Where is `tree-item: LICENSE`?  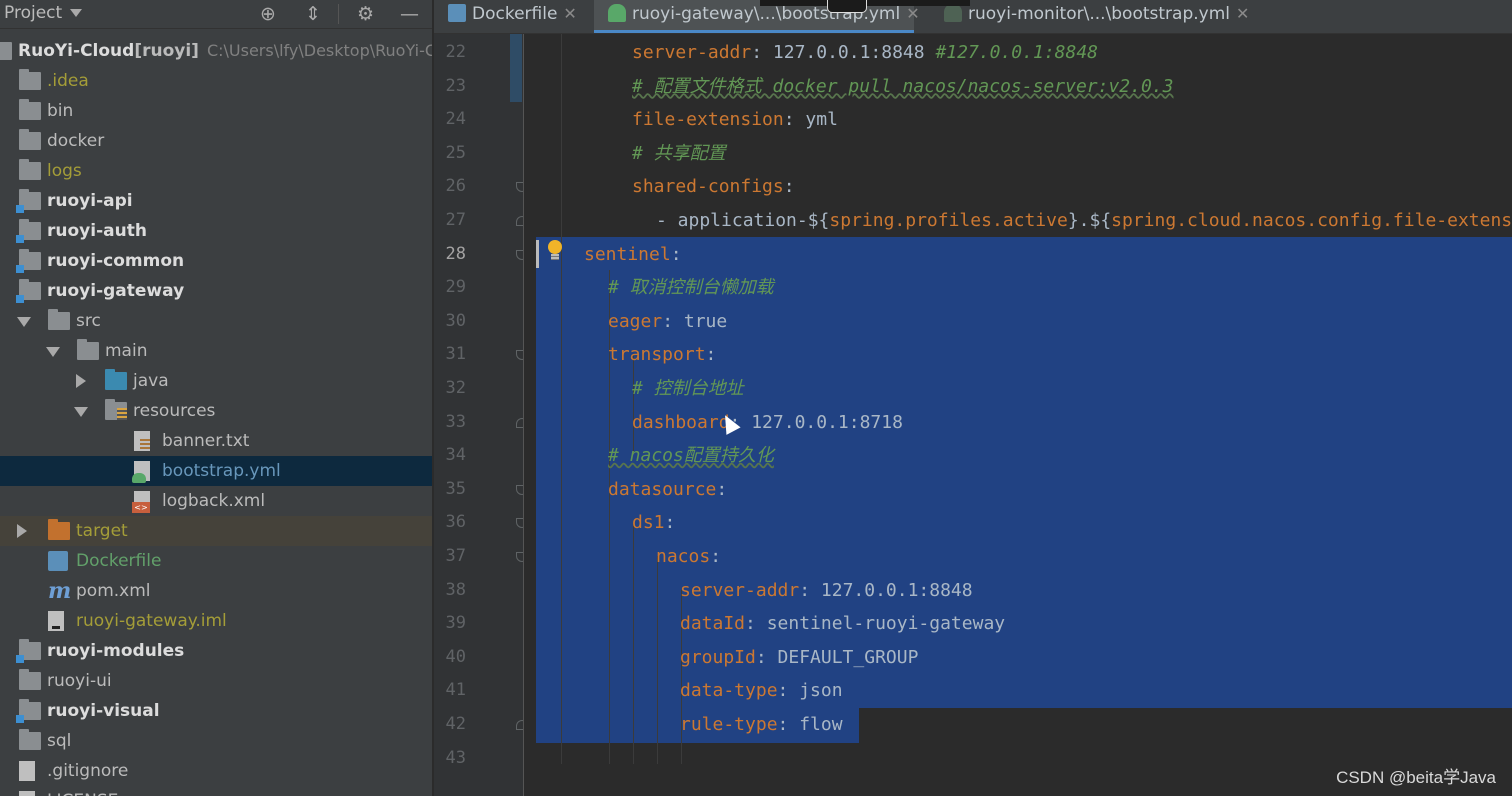 tree-item: LICENSE is located at coordinates (216, 791).